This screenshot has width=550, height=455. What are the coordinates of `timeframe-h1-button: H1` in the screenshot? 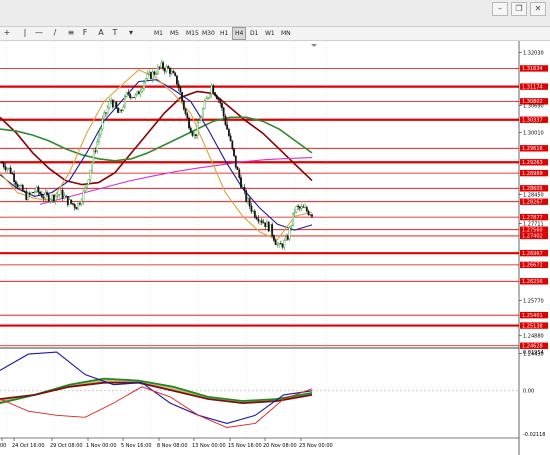 It's located at (224, 33).